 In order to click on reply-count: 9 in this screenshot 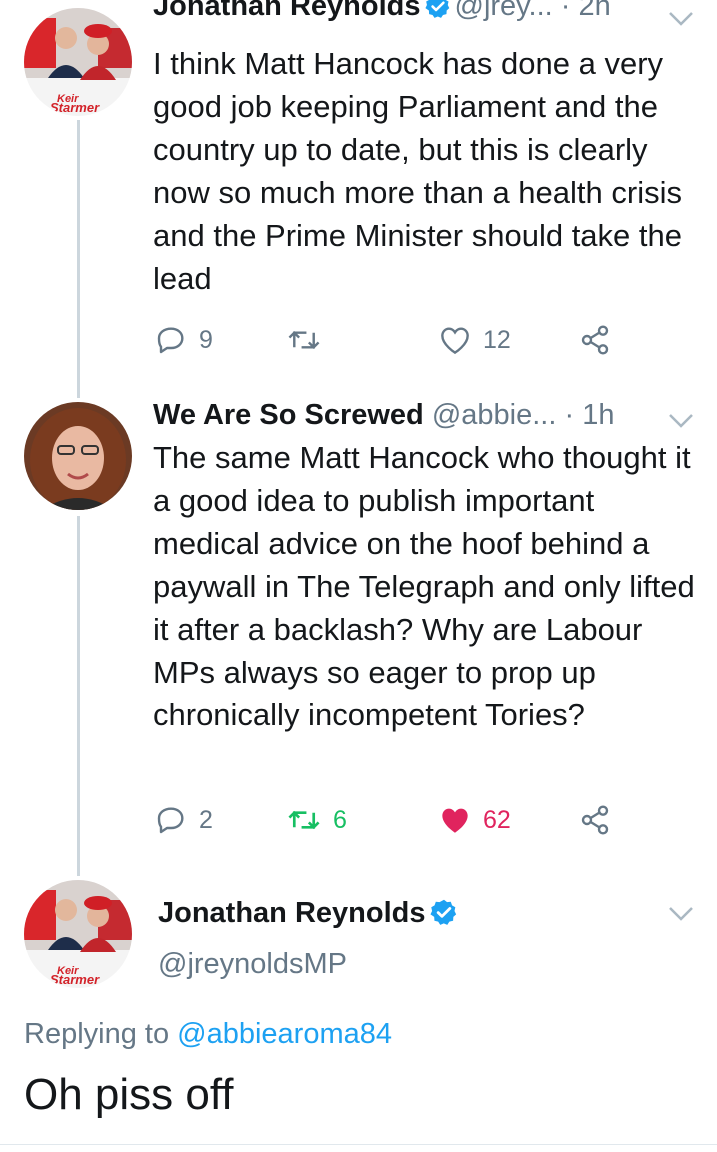, I will do `click(206, 339)`.